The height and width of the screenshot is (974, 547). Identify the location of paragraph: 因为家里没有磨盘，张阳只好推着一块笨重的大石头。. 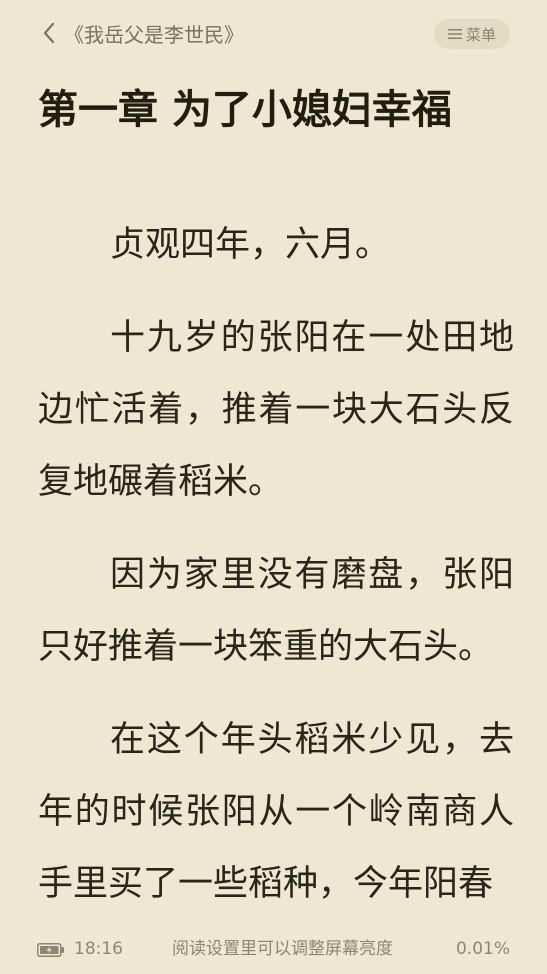
(276, 611).